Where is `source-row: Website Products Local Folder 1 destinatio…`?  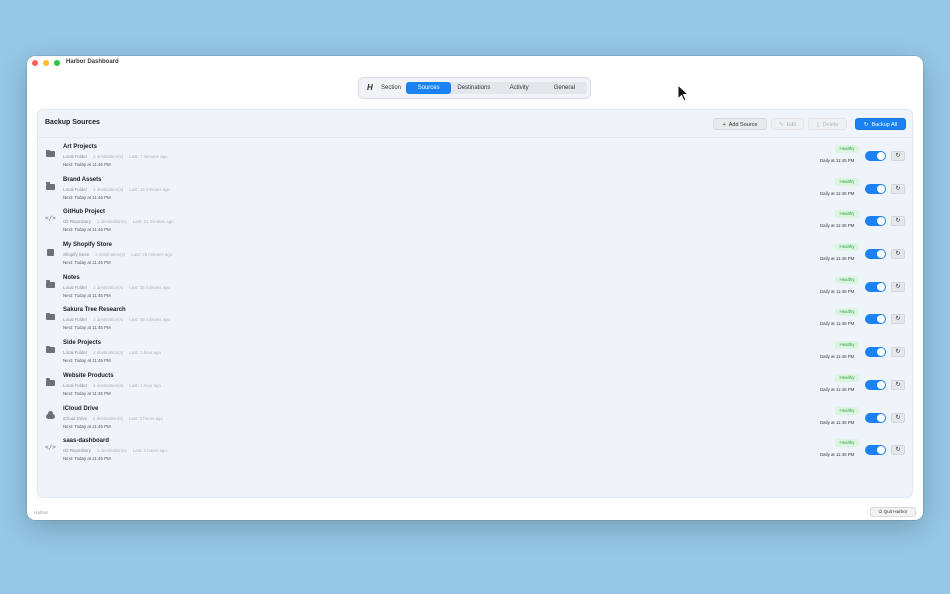
source-row: Website Products Local Folder 1 destinatio… is located at coordinates (475, 384).